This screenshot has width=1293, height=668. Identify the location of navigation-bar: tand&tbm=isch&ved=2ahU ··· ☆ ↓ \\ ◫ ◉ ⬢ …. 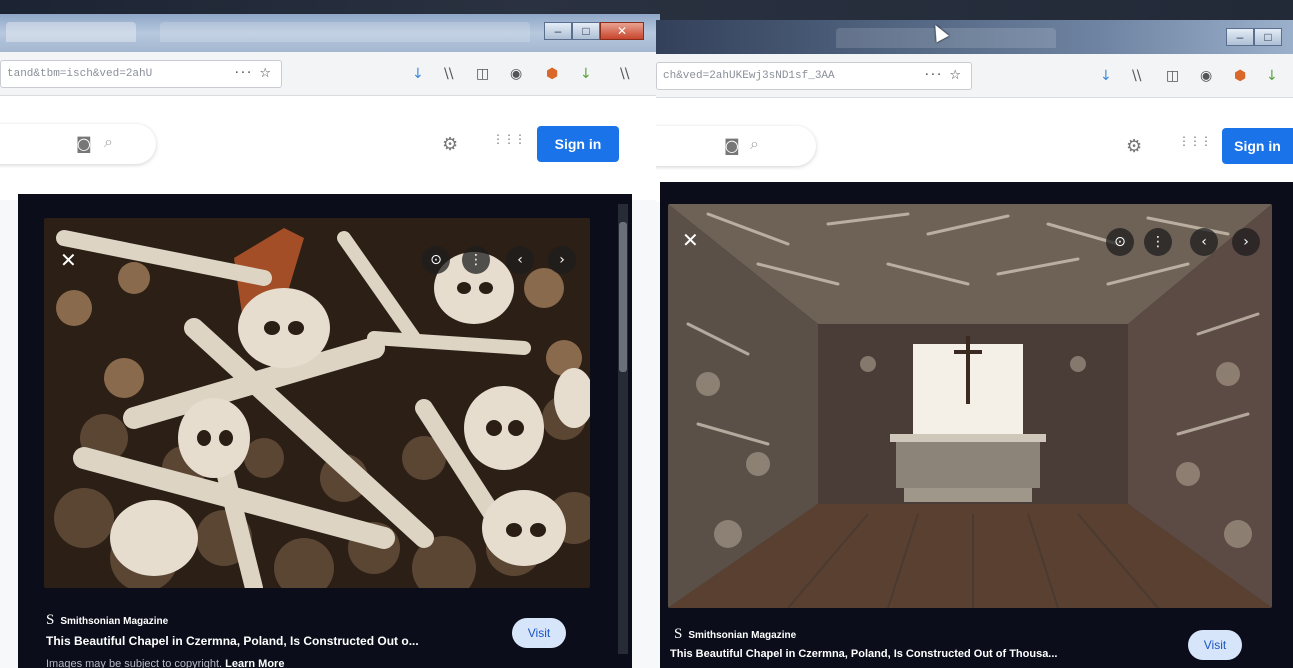
(330, 74).